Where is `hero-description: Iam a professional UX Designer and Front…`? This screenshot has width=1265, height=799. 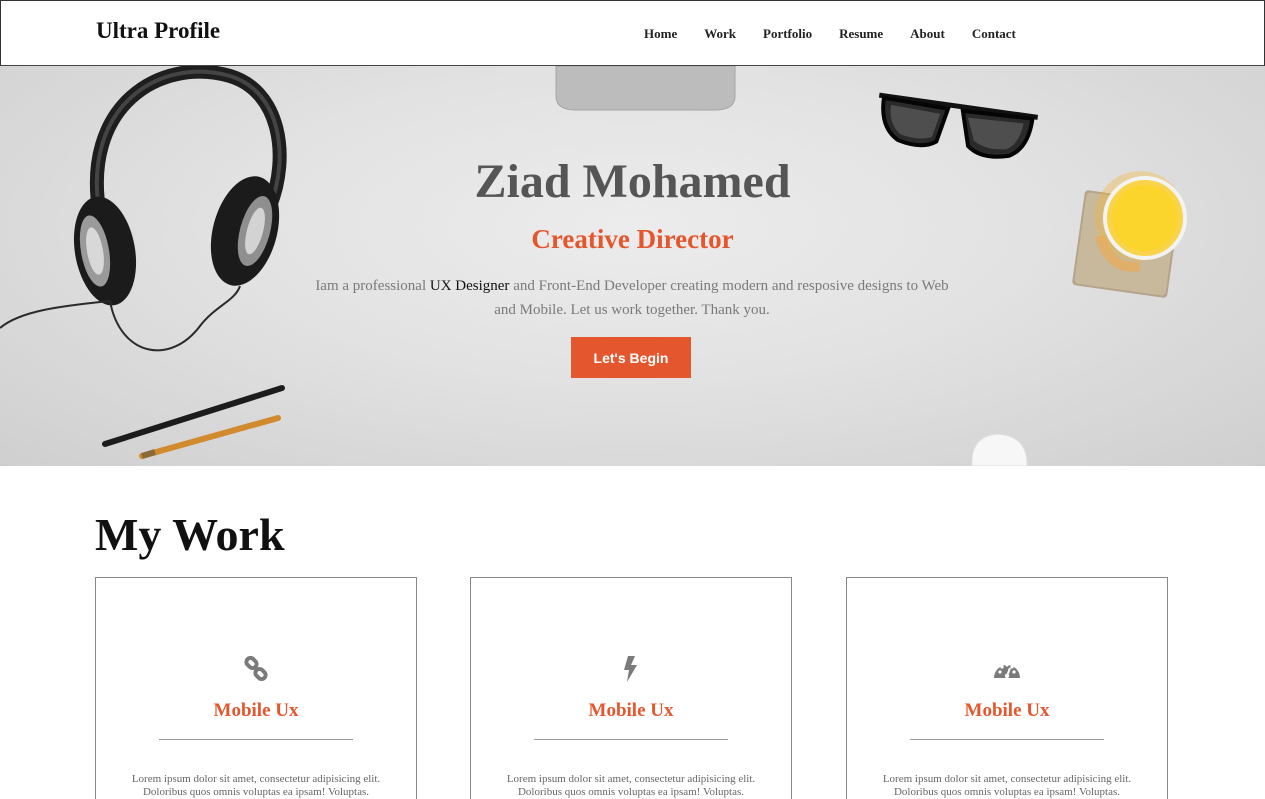
hero-description: Iam a professional UX Designer and Front… is located at coordinates (632, 298).